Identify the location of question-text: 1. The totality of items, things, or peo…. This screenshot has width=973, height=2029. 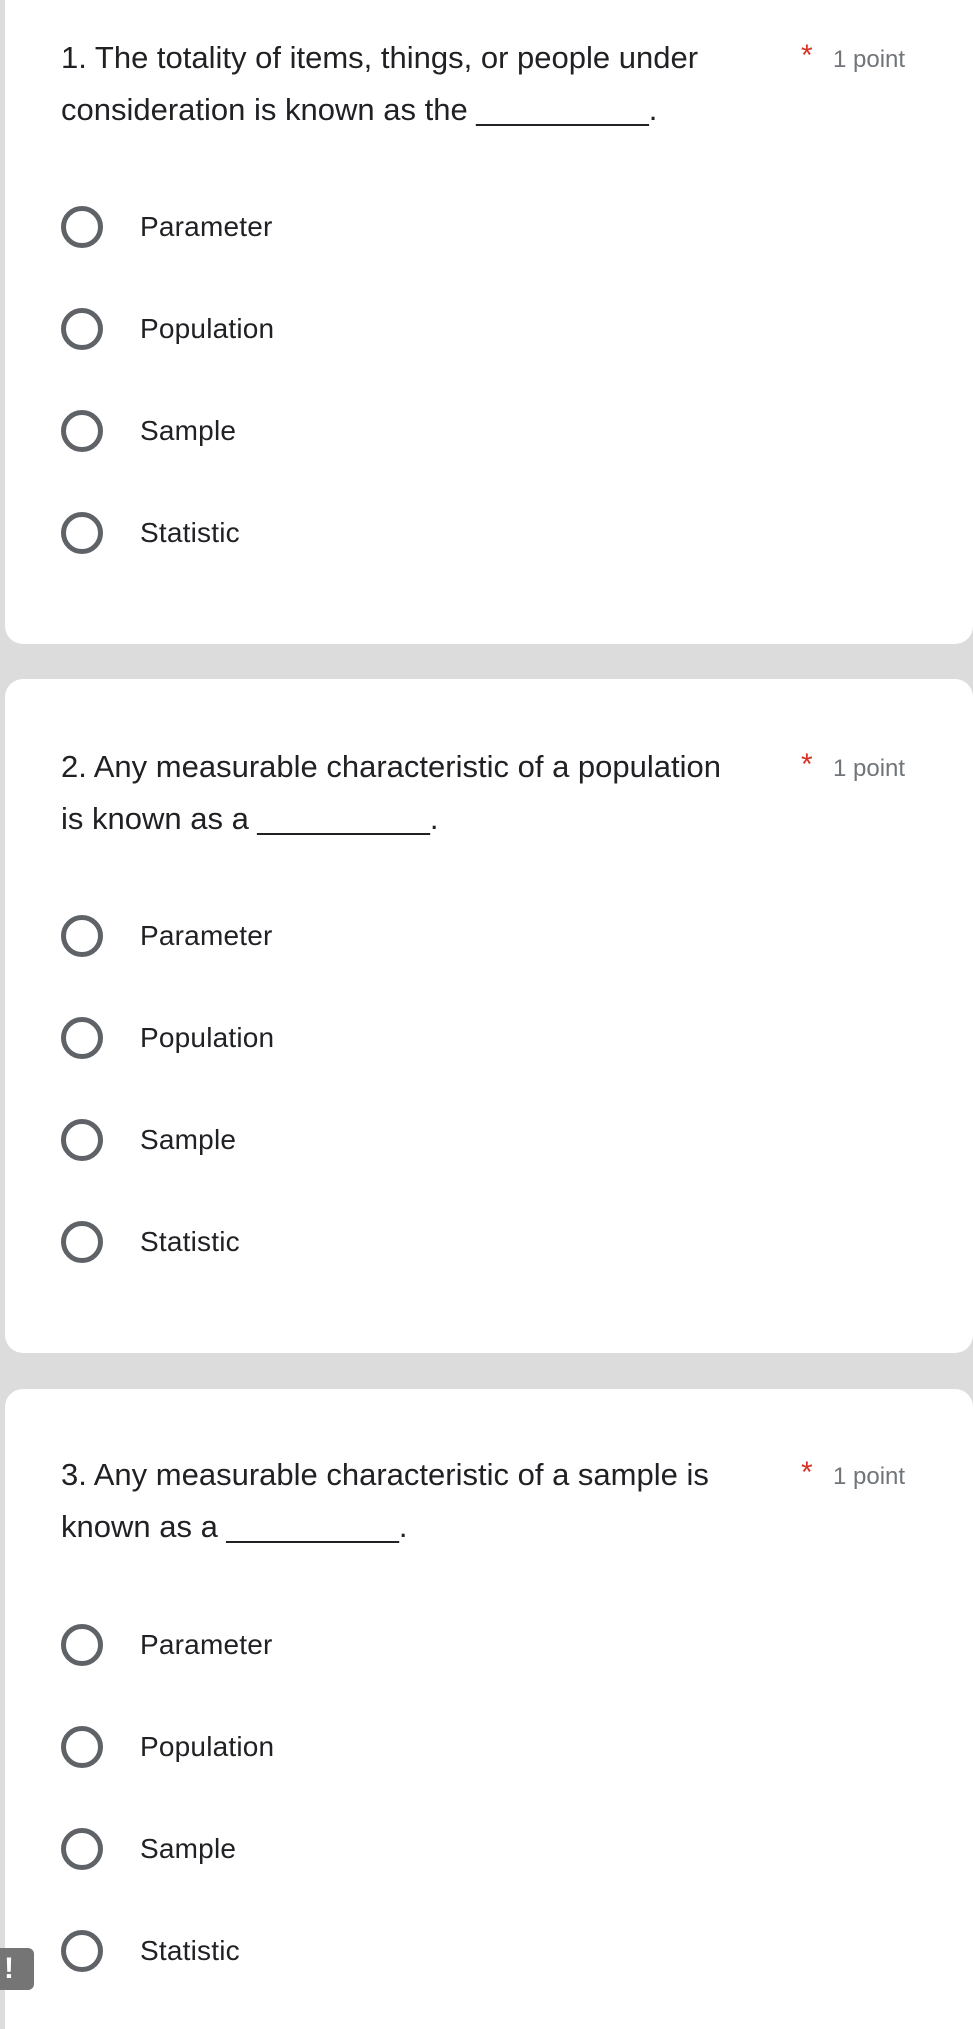
(380, 83).